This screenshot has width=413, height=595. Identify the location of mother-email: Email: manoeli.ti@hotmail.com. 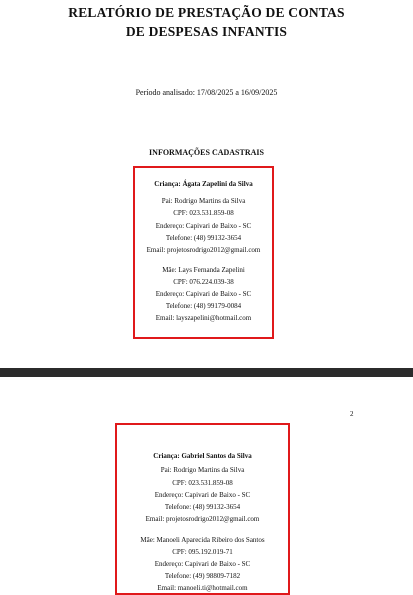
(202, 588).